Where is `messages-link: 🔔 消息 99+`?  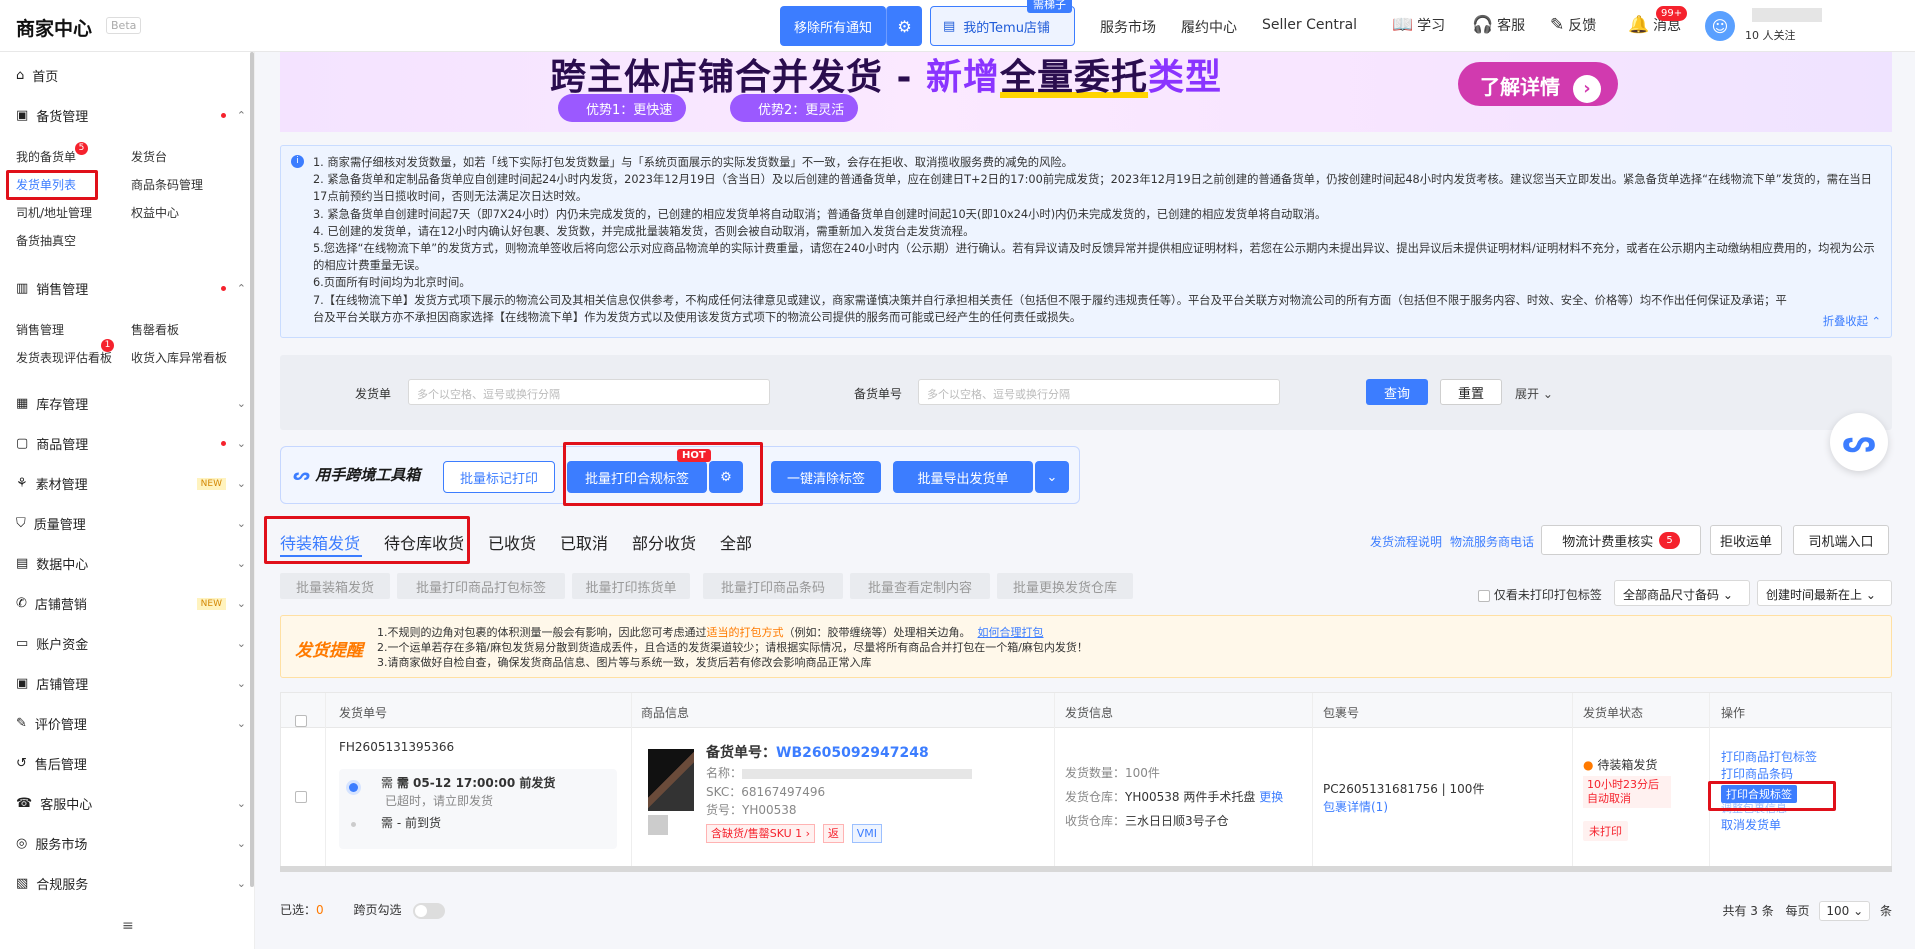
messages-link: 🔔 消息 99+ is located at coordinates (1658, 20).